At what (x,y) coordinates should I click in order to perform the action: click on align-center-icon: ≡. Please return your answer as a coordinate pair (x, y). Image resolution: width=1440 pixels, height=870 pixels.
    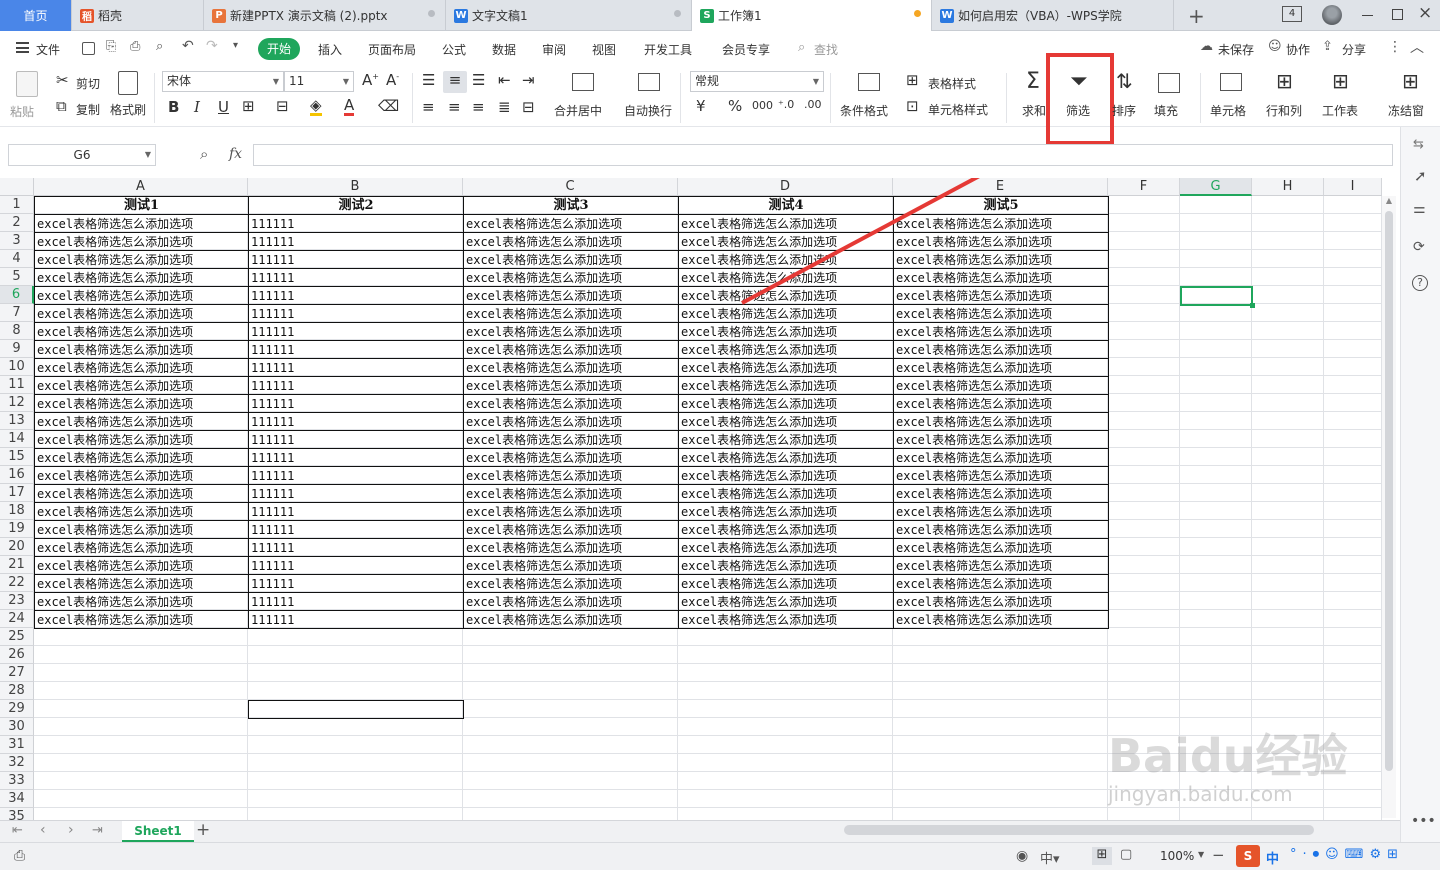
    Looking at the image, I should click on (454, 107).